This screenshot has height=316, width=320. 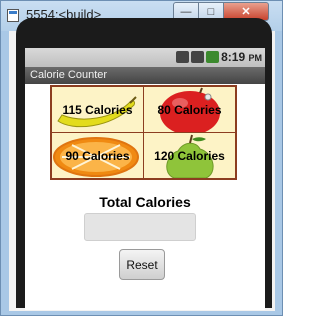 I want to click on total-calories-label: Total Calories, so click(x=145, y=202).